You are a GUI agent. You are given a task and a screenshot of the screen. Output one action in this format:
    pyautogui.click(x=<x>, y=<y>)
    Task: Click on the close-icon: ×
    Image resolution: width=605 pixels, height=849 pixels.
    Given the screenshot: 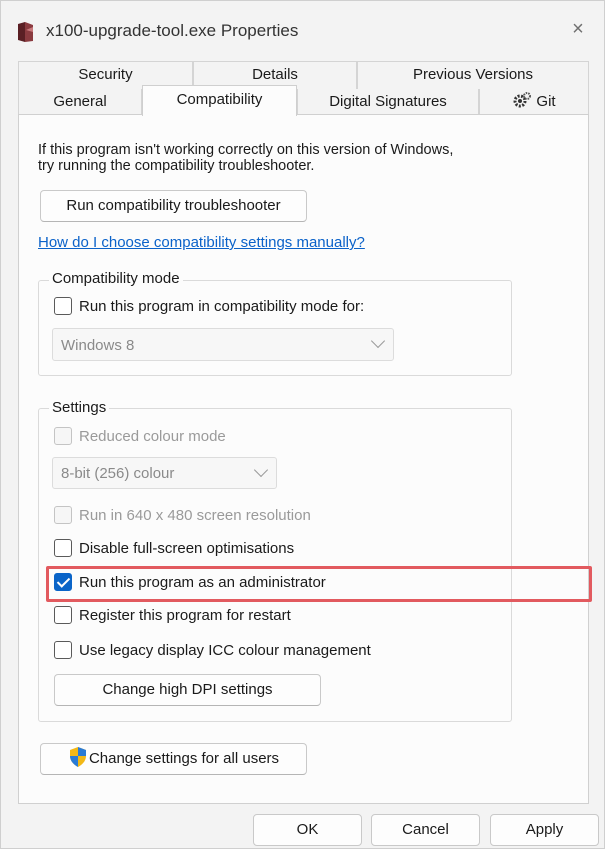 What is the action you would take?
    pyautogui.click(x=578, y=29)
    